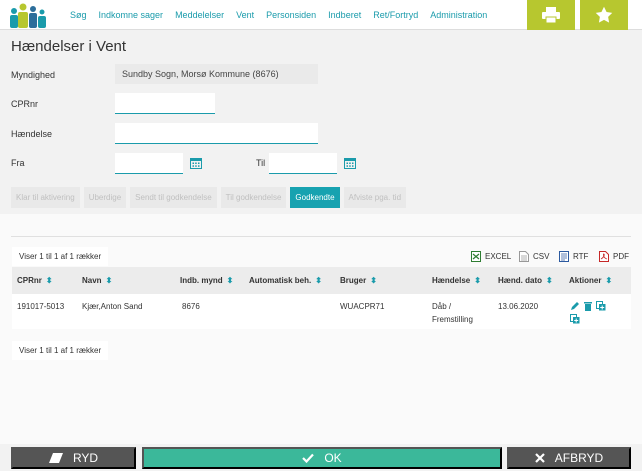  Describe the element at coordinates (201, 280) in the screenshot. I see `column-label: Indb. mynd` at that location.